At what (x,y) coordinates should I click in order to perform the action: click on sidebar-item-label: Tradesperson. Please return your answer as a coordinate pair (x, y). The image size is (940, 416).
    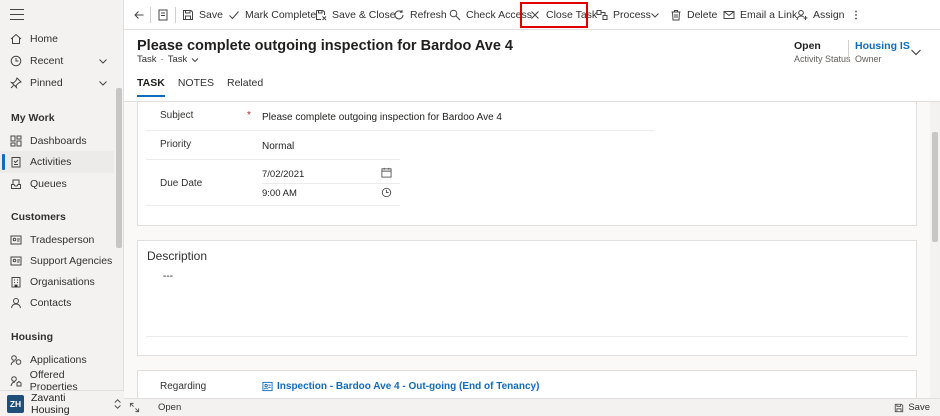
    Looking at the image, I should click on (62, 240).